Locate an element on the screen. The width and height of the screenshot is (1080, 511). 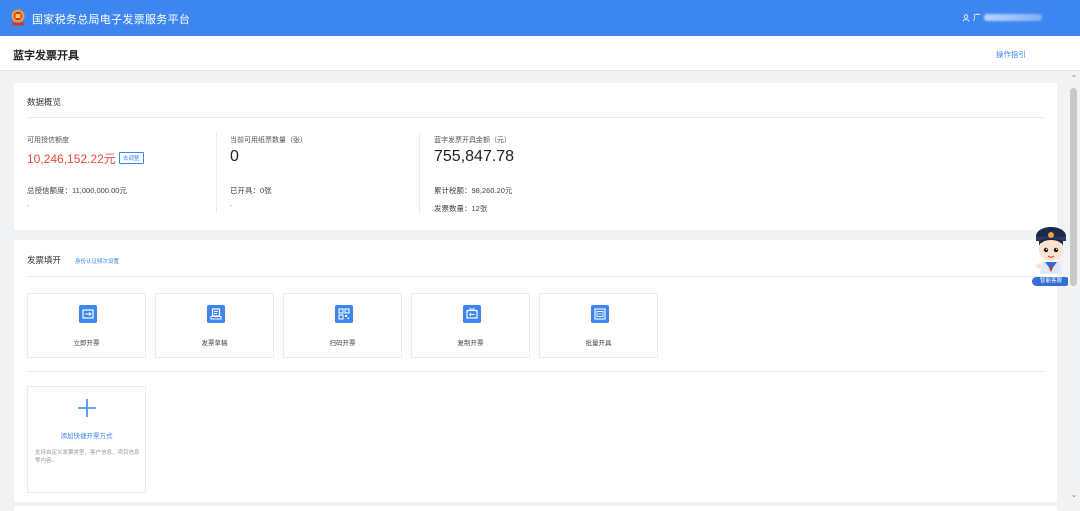
paper-dash: - is located at coordinates (231, 206).